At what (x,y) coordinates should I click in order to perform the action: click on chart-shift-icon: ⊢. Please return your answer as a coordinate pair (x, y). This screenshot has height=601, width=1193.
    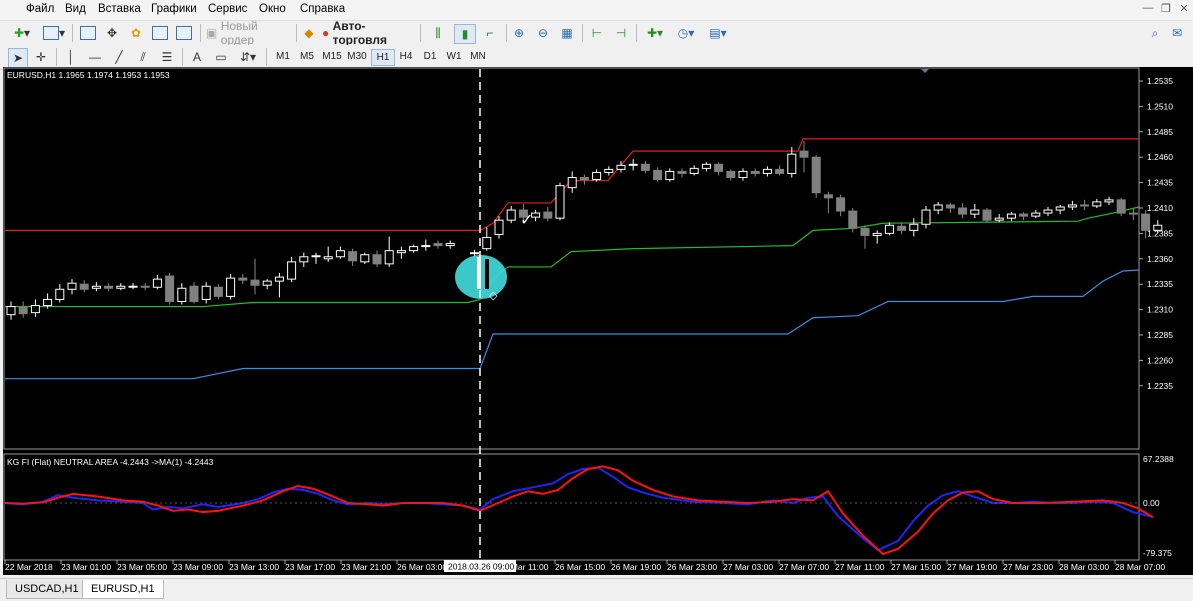
    Looking at the image, I should click on (597, 33).